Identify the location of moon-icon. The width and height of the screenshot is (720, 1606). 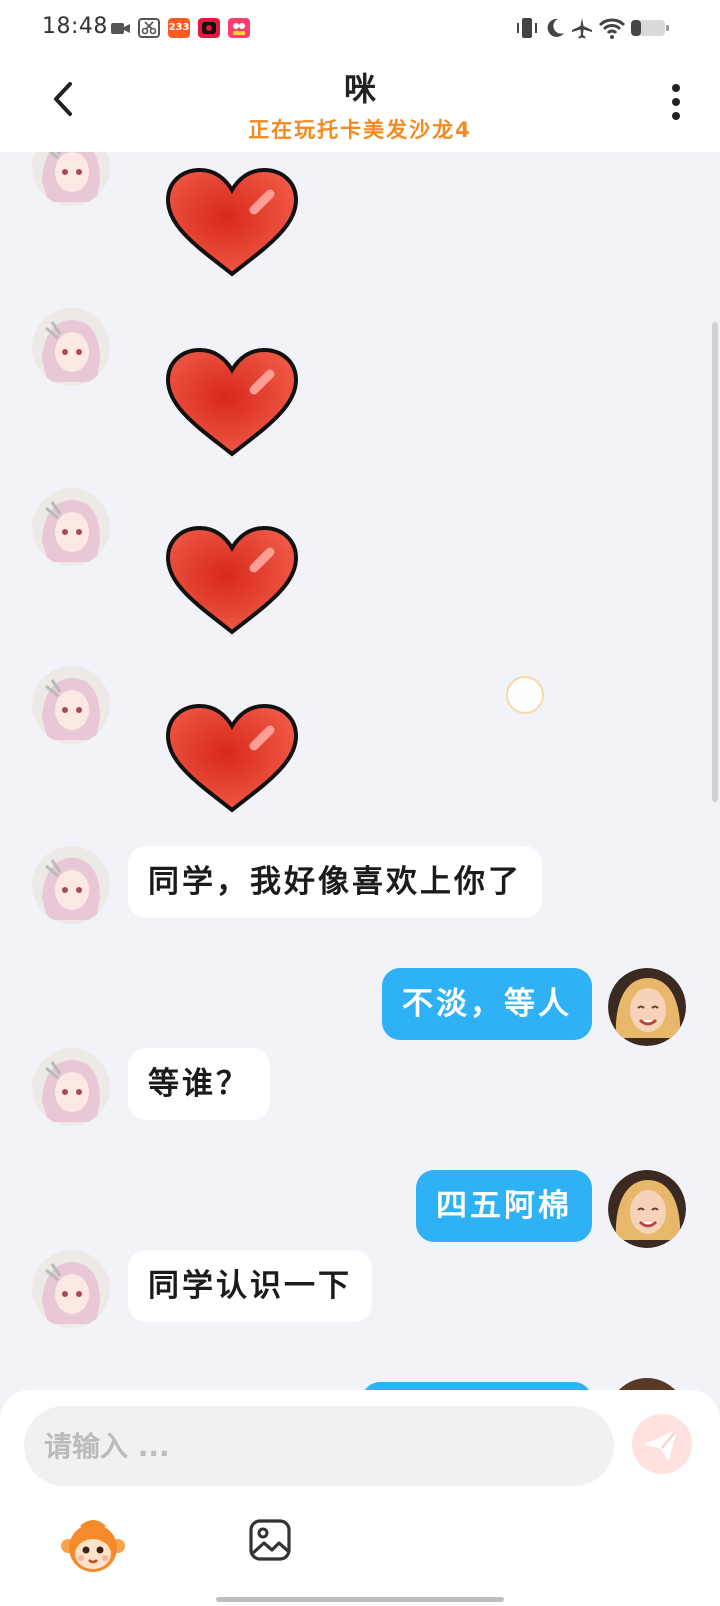
(555, 28).